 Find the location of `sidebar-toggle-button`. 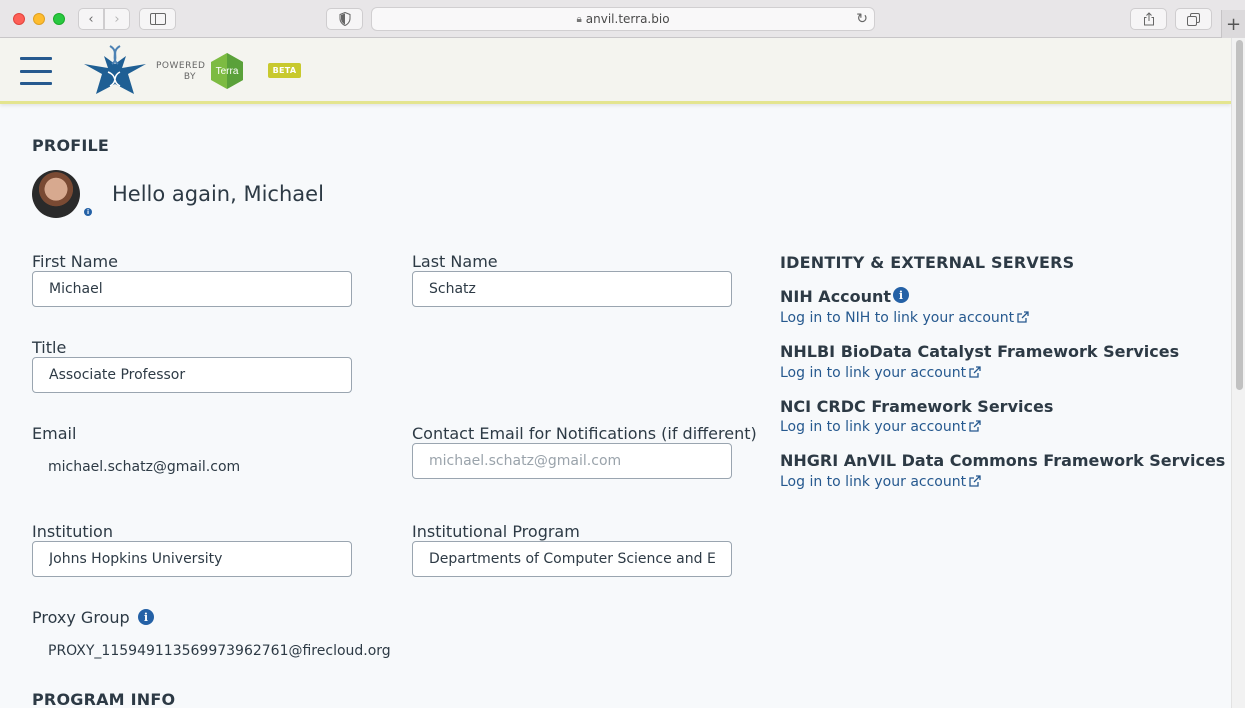

sidebar-toggle-button is located at coordinates (157, 19).